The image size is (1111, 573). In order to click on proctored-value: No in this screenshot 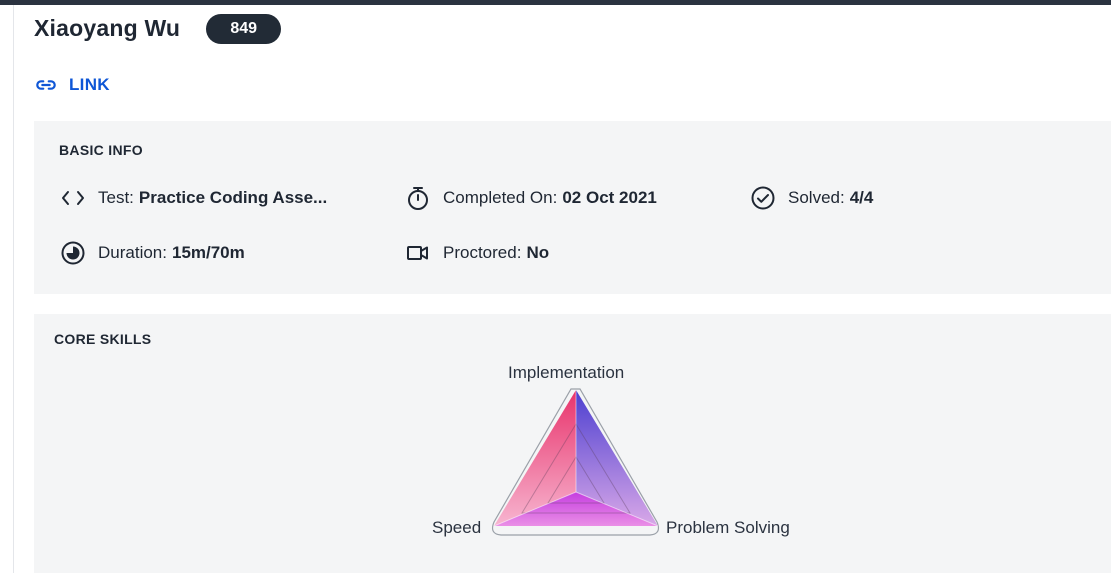, I will do `click(538, 252)`.